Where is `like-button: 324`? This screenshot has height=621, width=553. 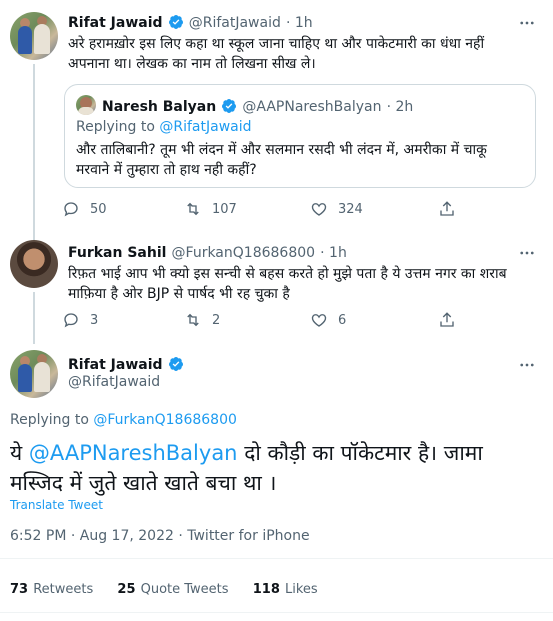
like-button: 324 is located at coordinates (374, 209).